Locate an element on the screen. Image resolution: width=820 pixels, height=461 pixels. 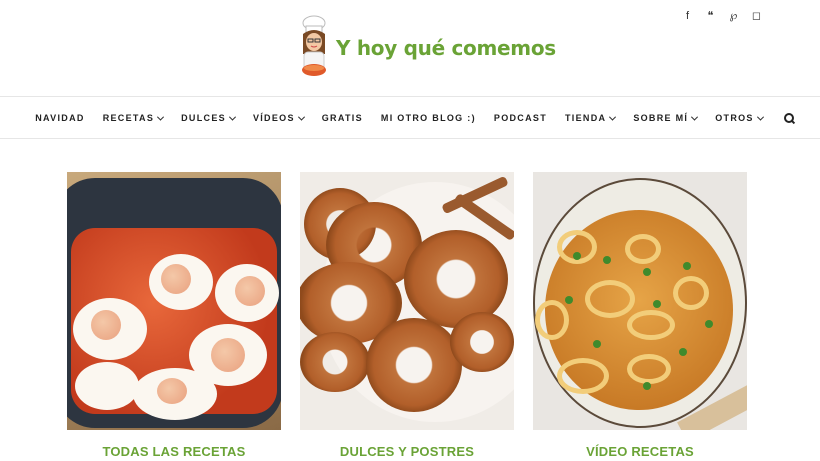
nav-item-label: PODCAST is located at coordinates (520, 118).